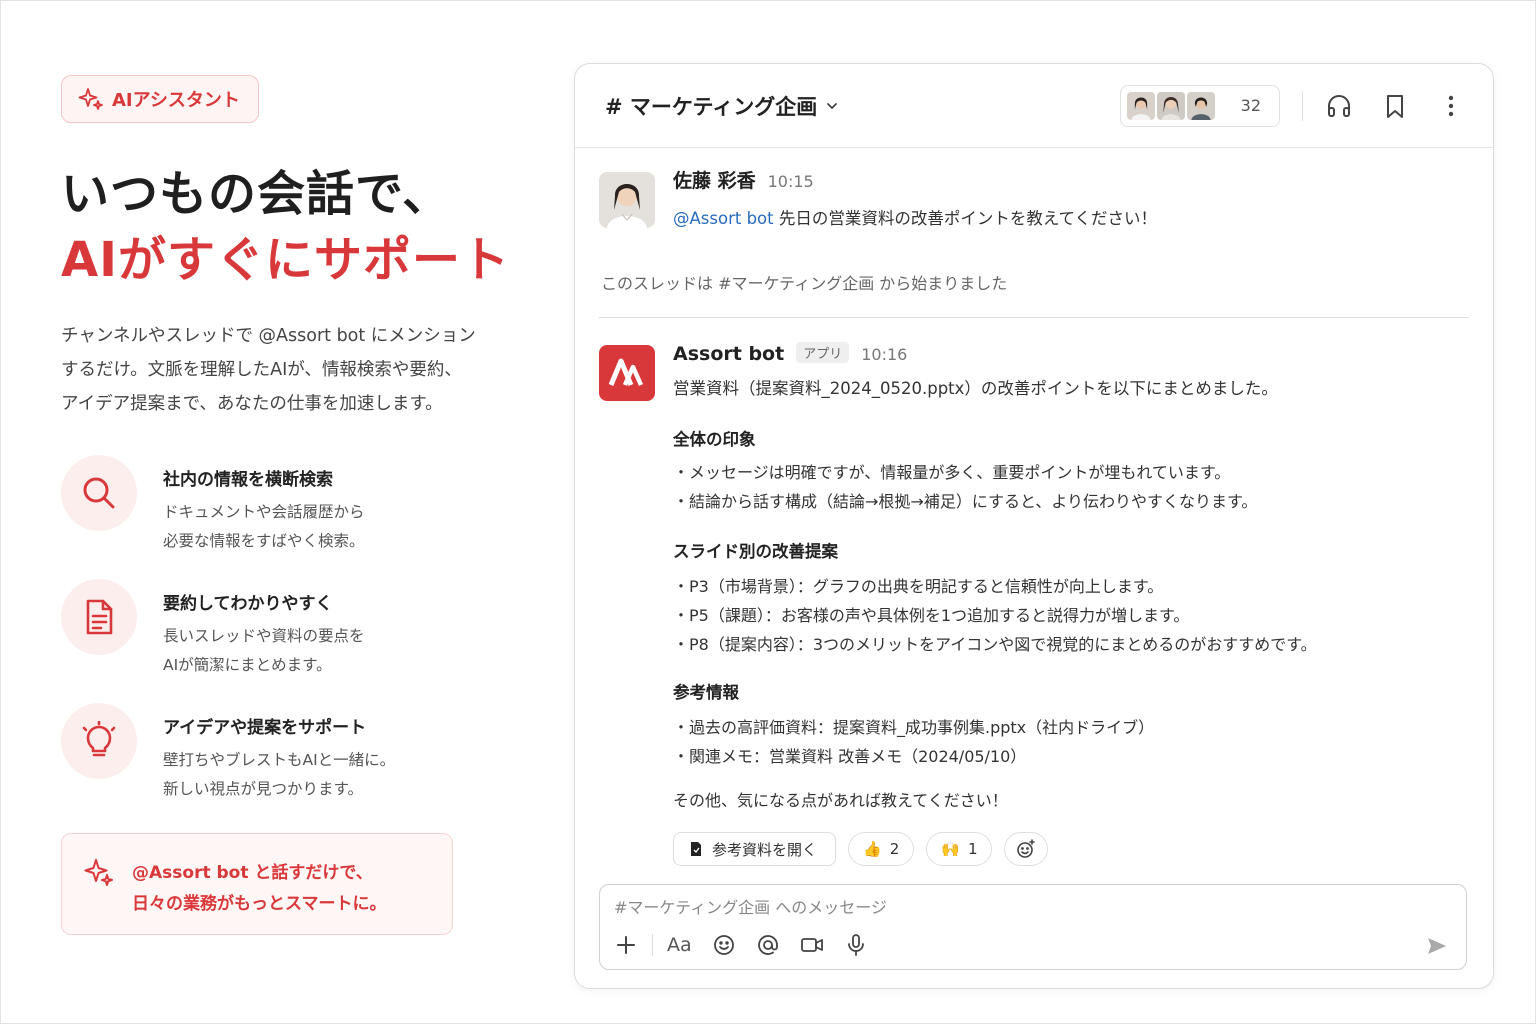 The height and width of the screenshot is (1024, 1536). Describe the element at coordinates (279, 760) in the screenshot. I see `feature-desc-line: 壁打ちやブレストもAIと一緒に。` at that location.